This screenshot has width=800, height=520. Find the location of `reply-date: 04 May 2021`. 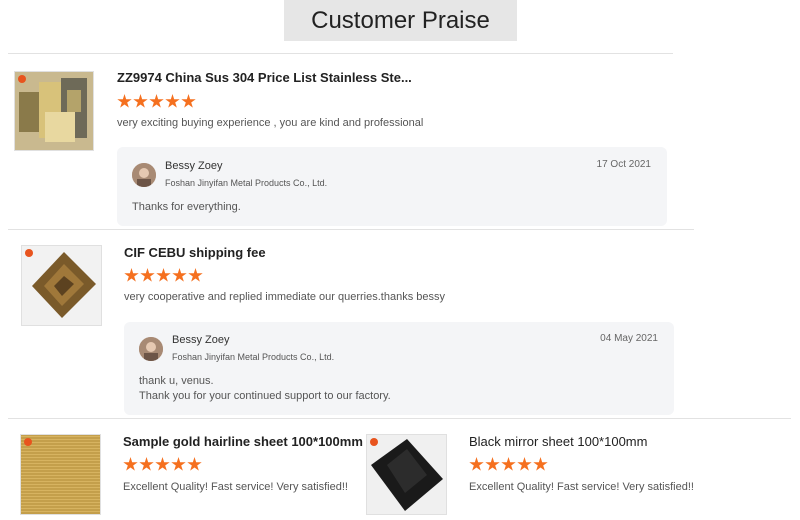

reply-date: 04 May 2021 is located at coordinates (629, 338).